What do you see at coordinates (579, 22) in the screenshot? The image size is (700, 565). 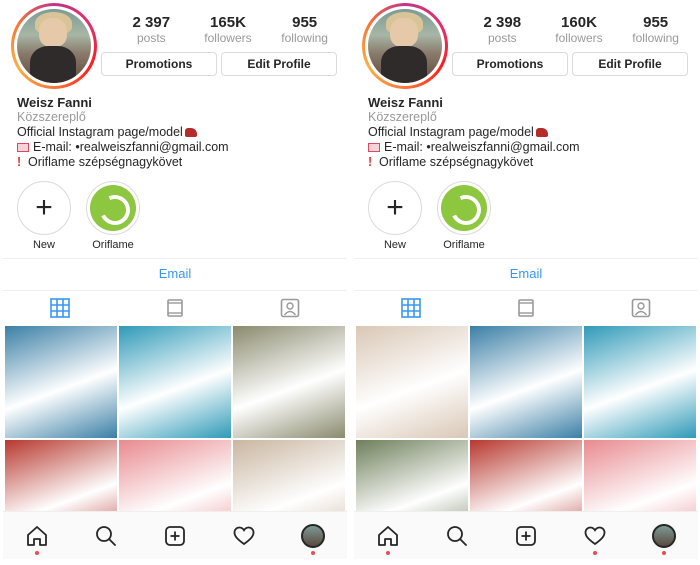 I see `followers-count: 160K` at bounding box center [579, 22].